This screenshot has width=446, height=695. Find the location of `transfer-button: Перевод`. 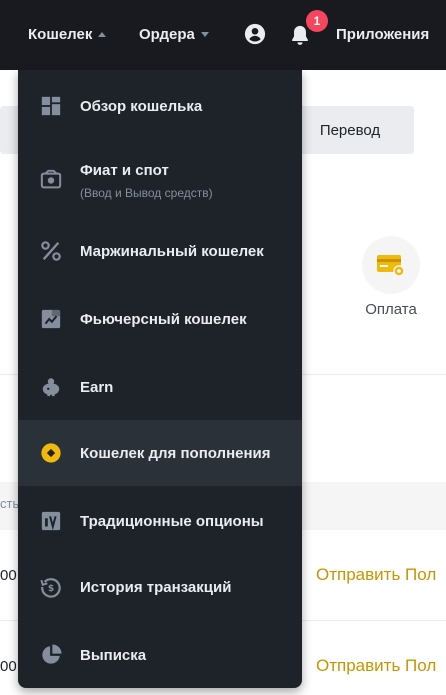

transfer-button: Перевод is located at coordinates (350, 130).